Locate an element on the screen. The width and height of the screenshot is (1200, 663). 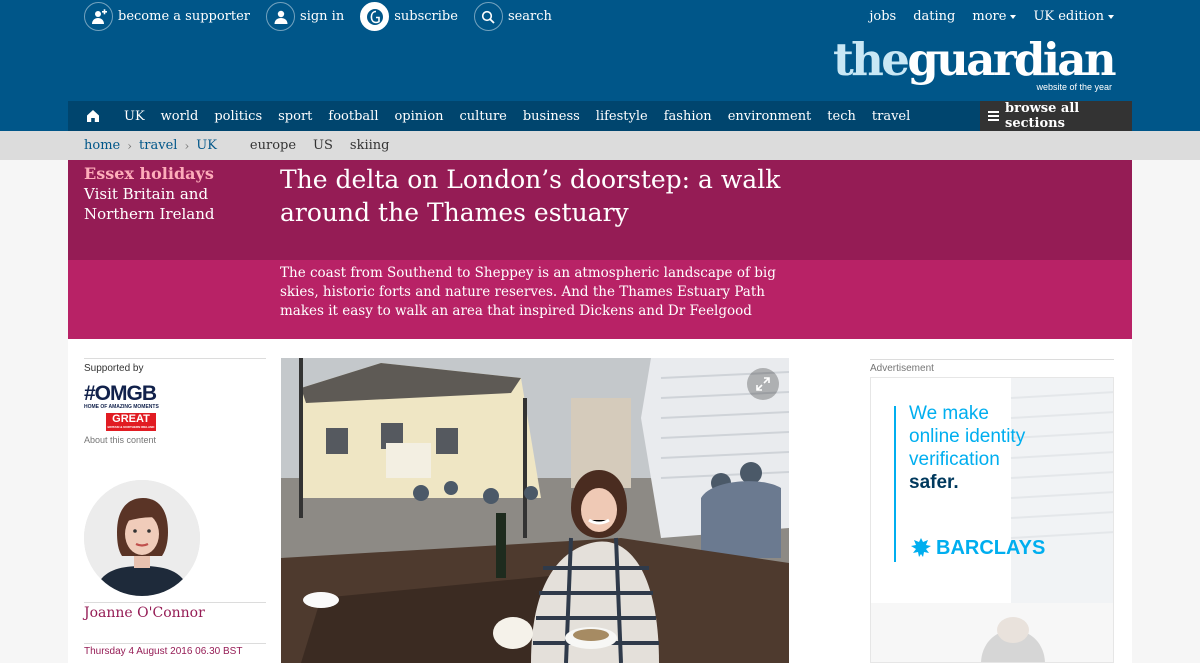
nav-item-sport: sport is located at coordinates (295, 116).